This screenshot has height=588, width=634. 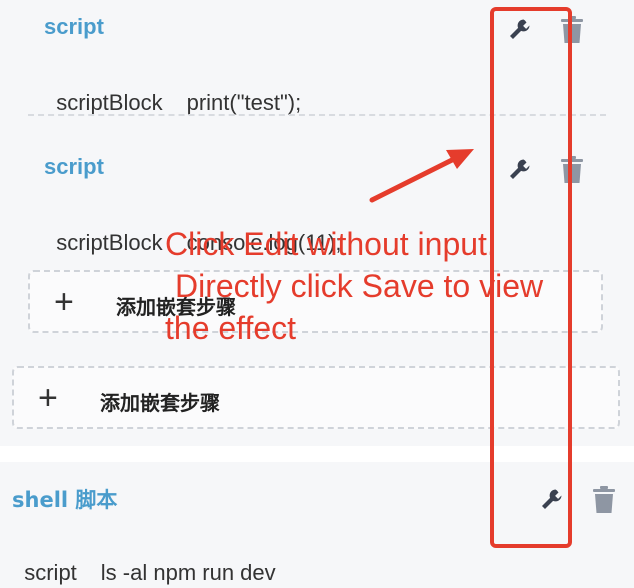 What do you see at coordinates (231, 328) in the screenshot?
I see `annotation-text-line3: the effect` at bounding box center [231, 328].